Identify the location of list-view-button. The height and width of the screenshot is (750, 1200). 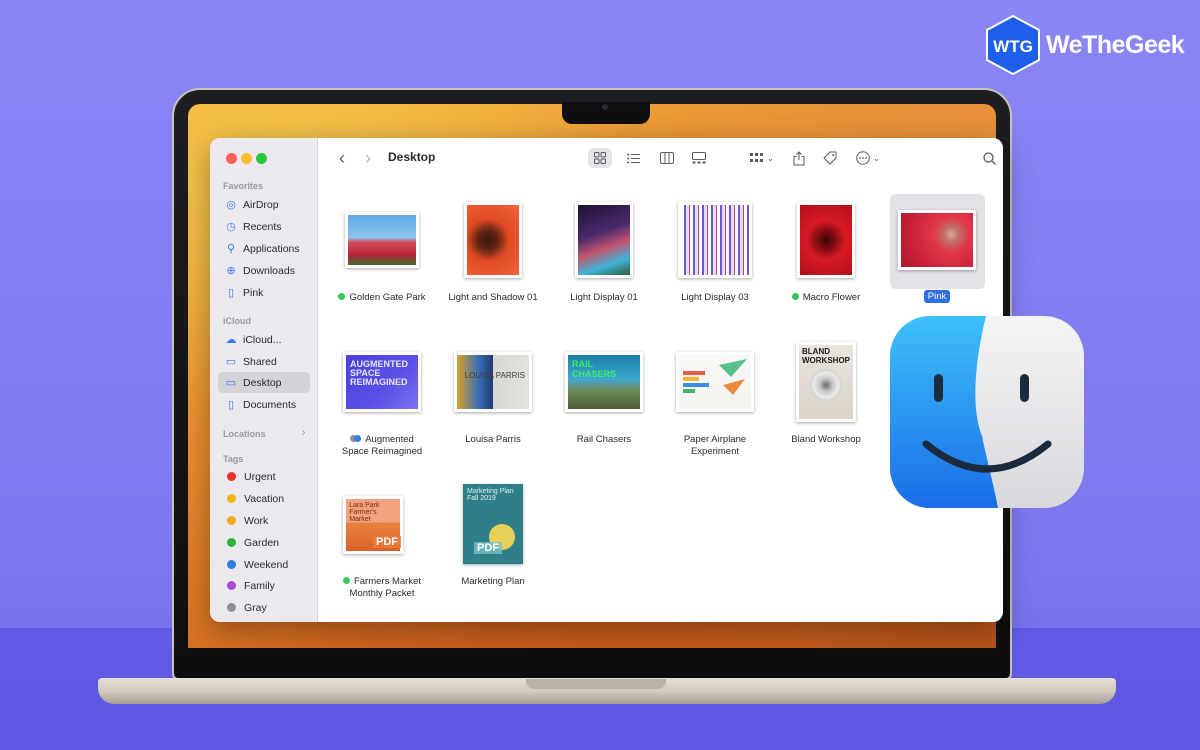
(633, 158).